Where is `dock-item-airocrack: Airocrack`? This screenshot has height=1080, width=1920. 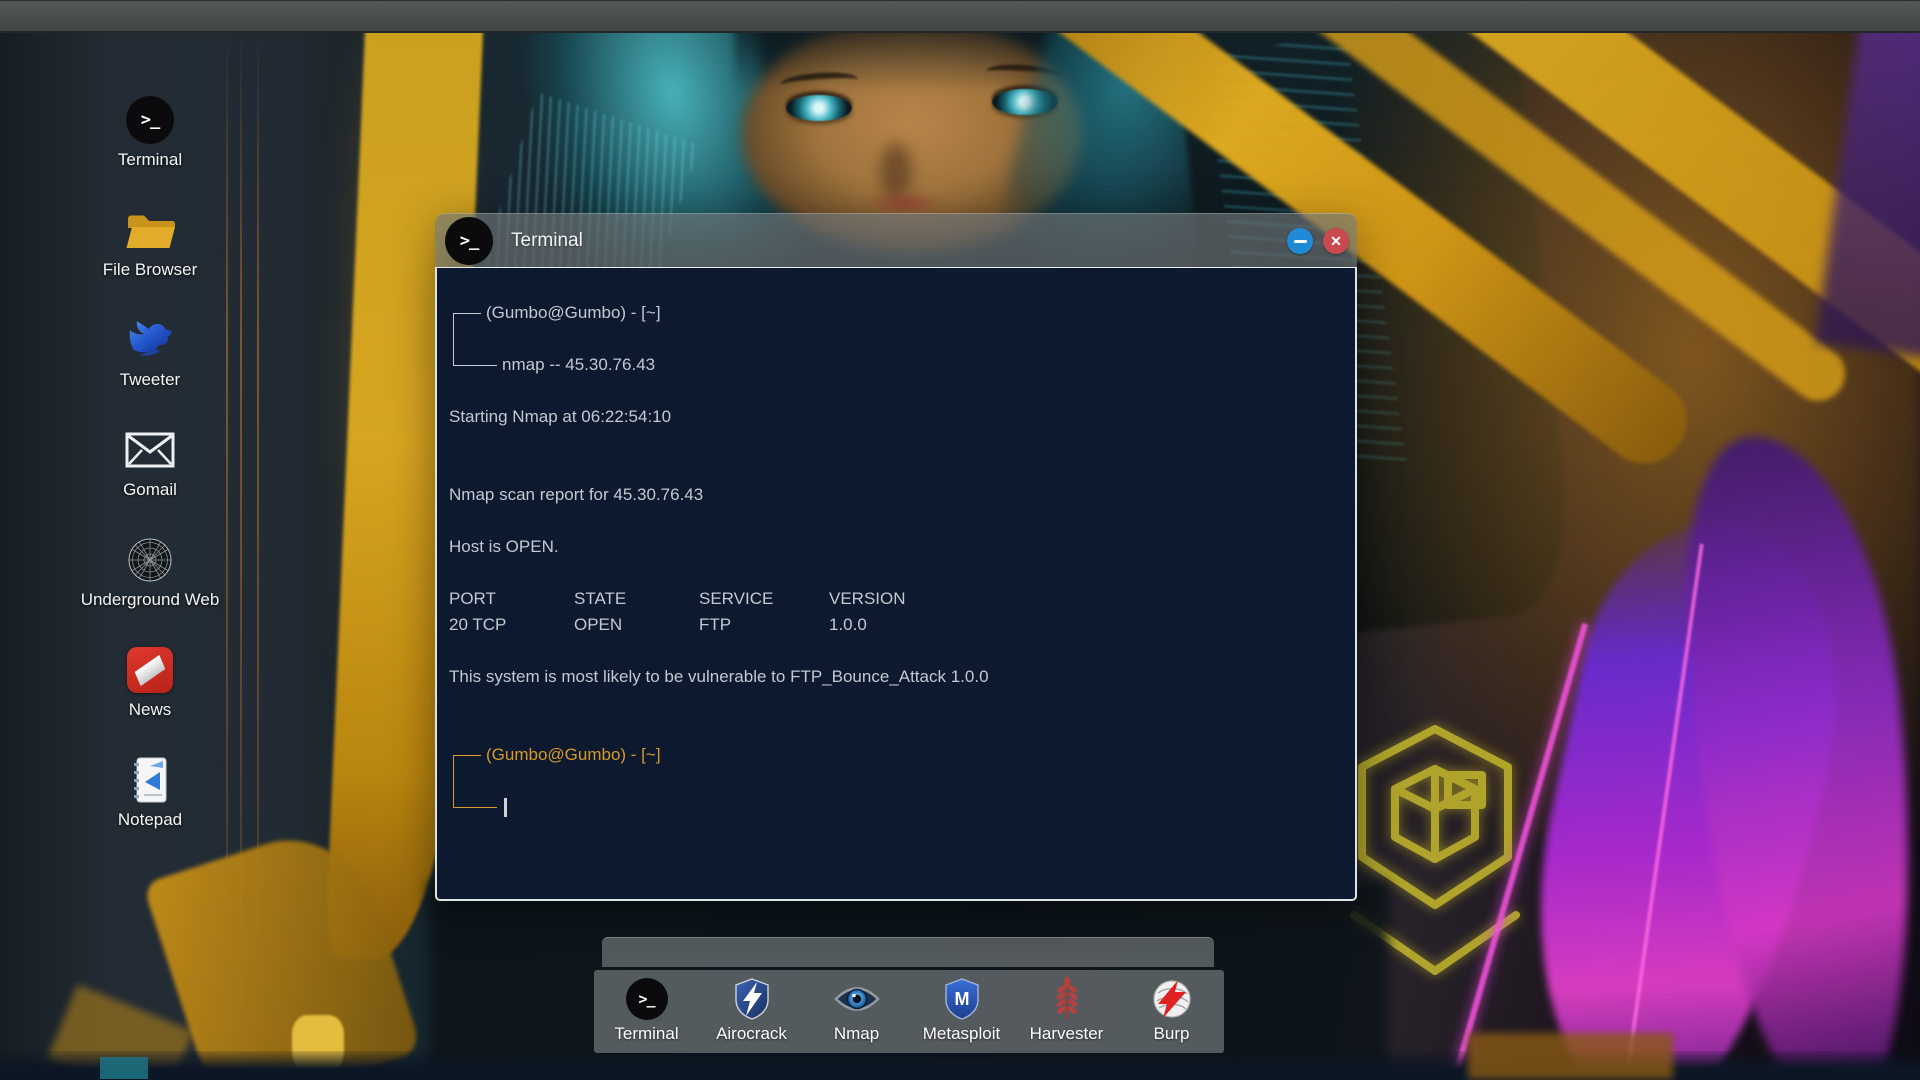
dock-item-airocrack: Airocrack is located at coordinates (751, 1011).